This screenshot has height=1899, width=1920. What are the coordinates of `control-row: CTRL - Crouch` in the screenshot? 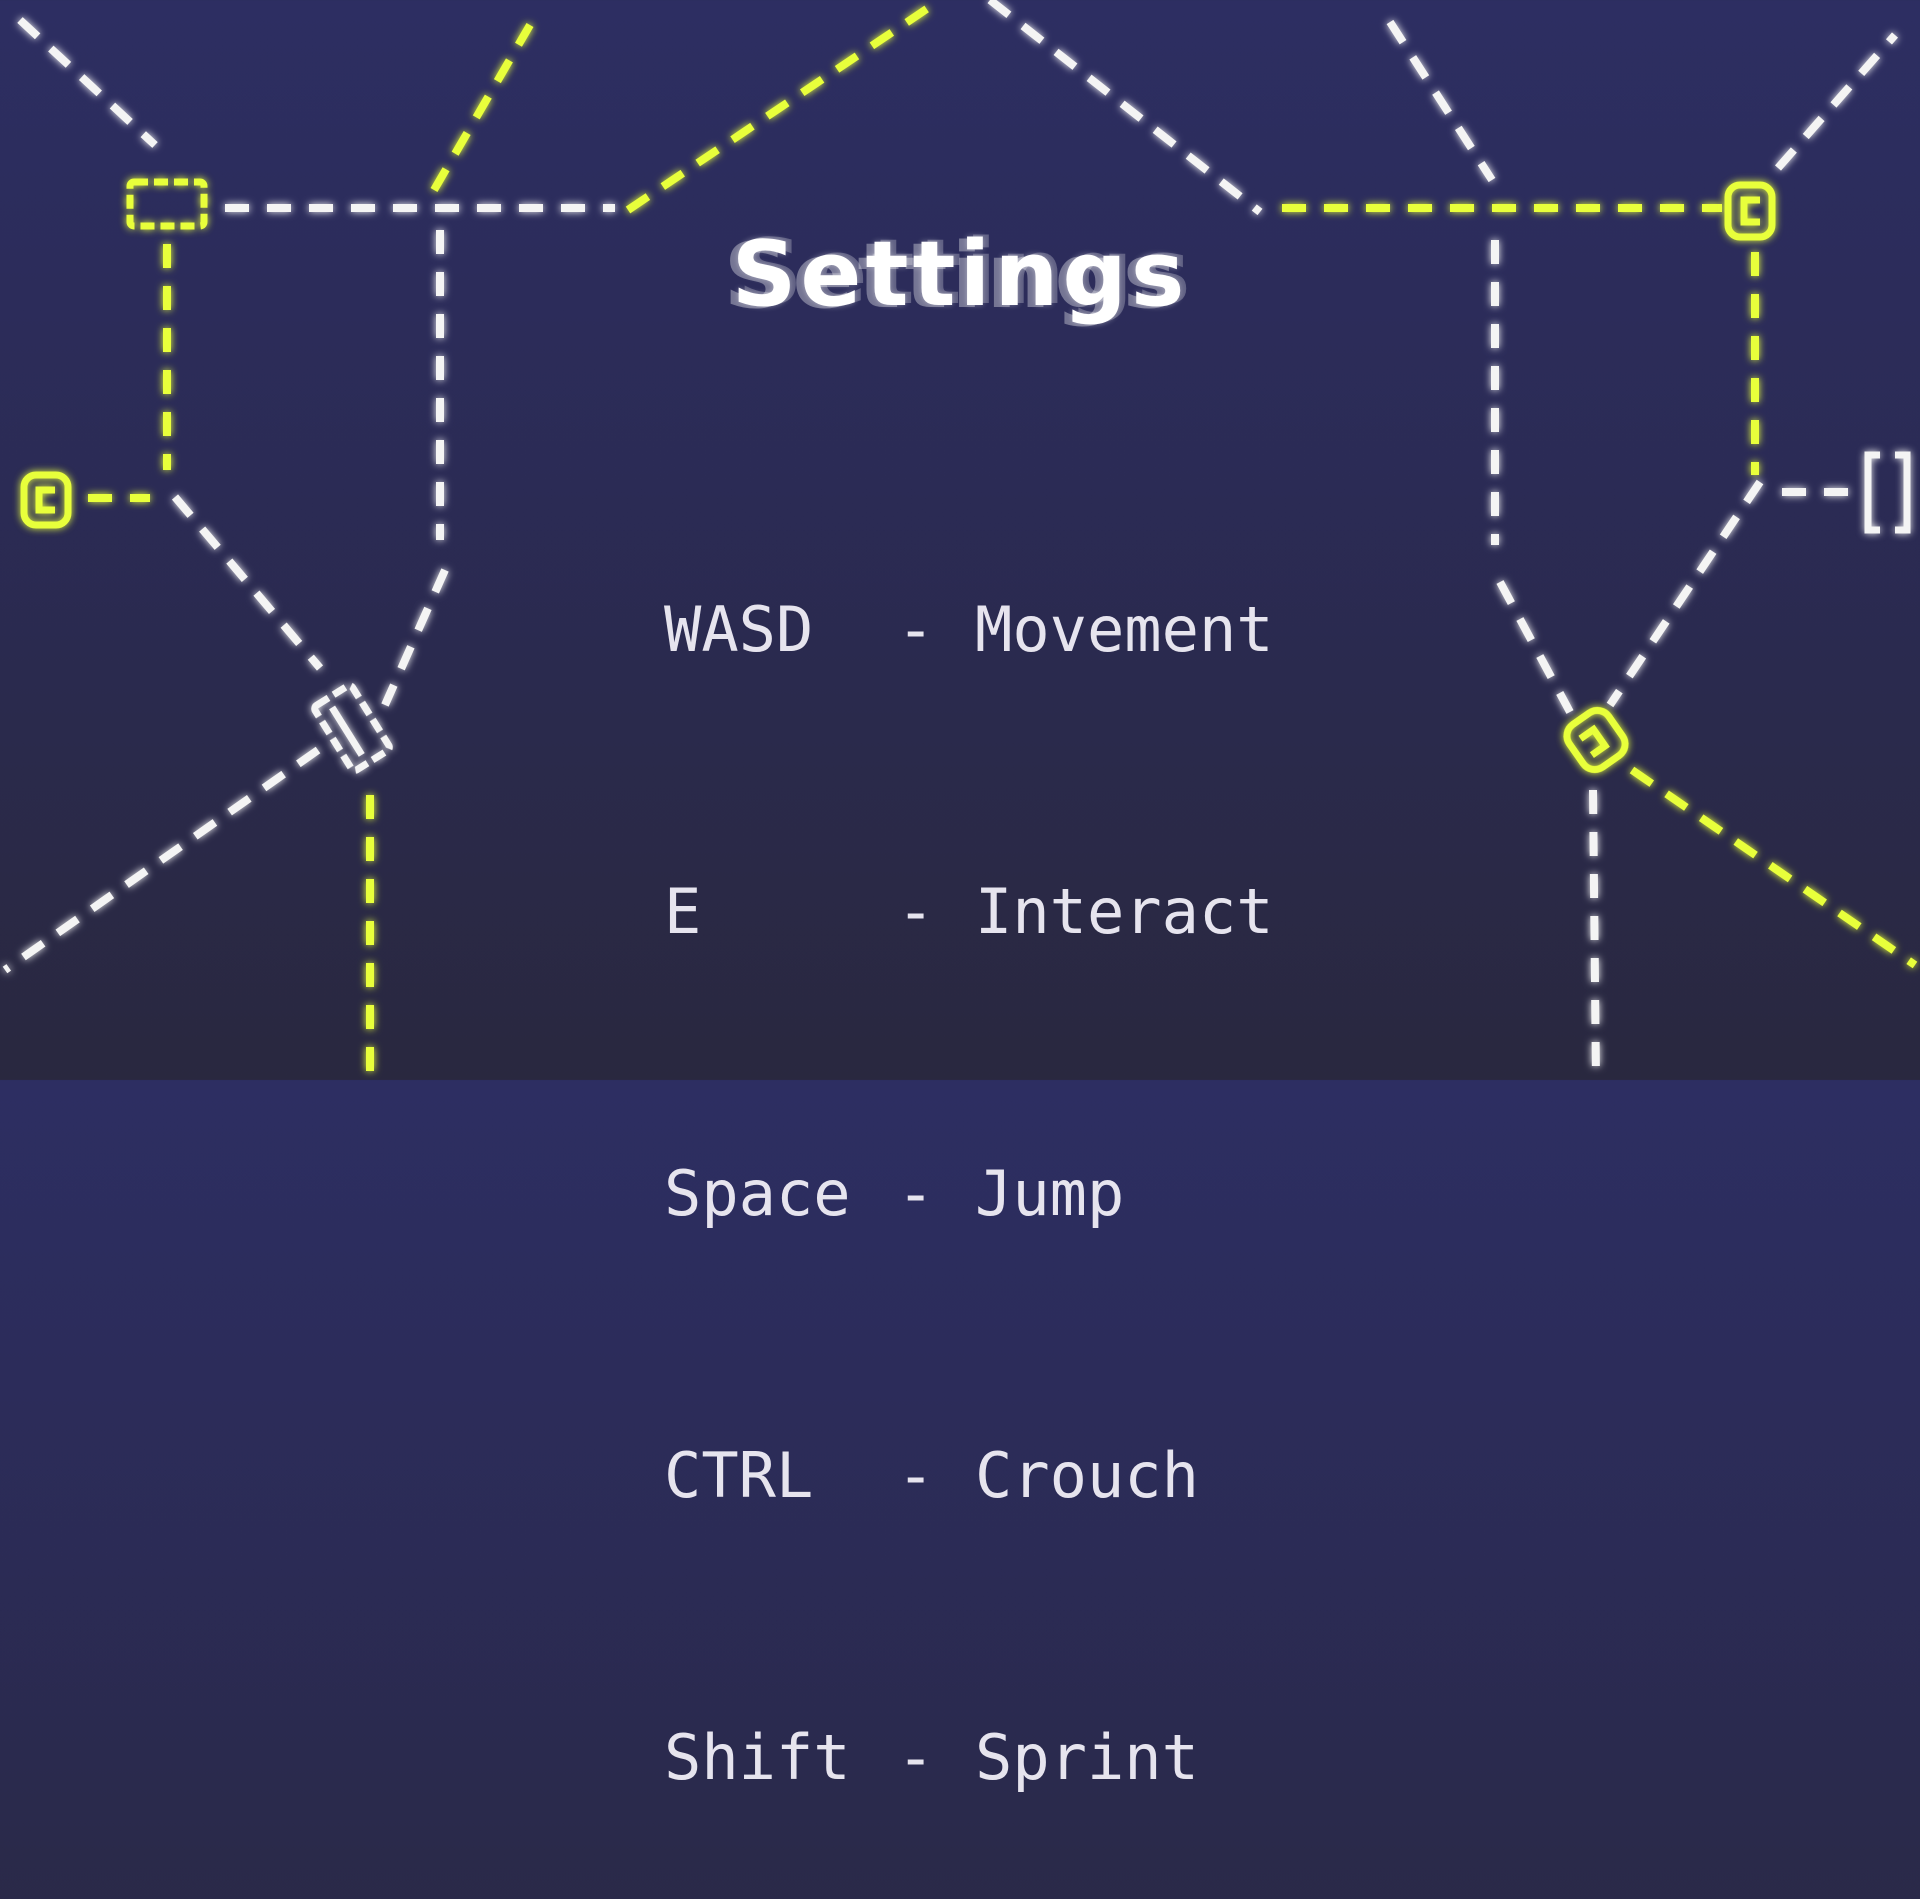 It's located at (969, 1476).